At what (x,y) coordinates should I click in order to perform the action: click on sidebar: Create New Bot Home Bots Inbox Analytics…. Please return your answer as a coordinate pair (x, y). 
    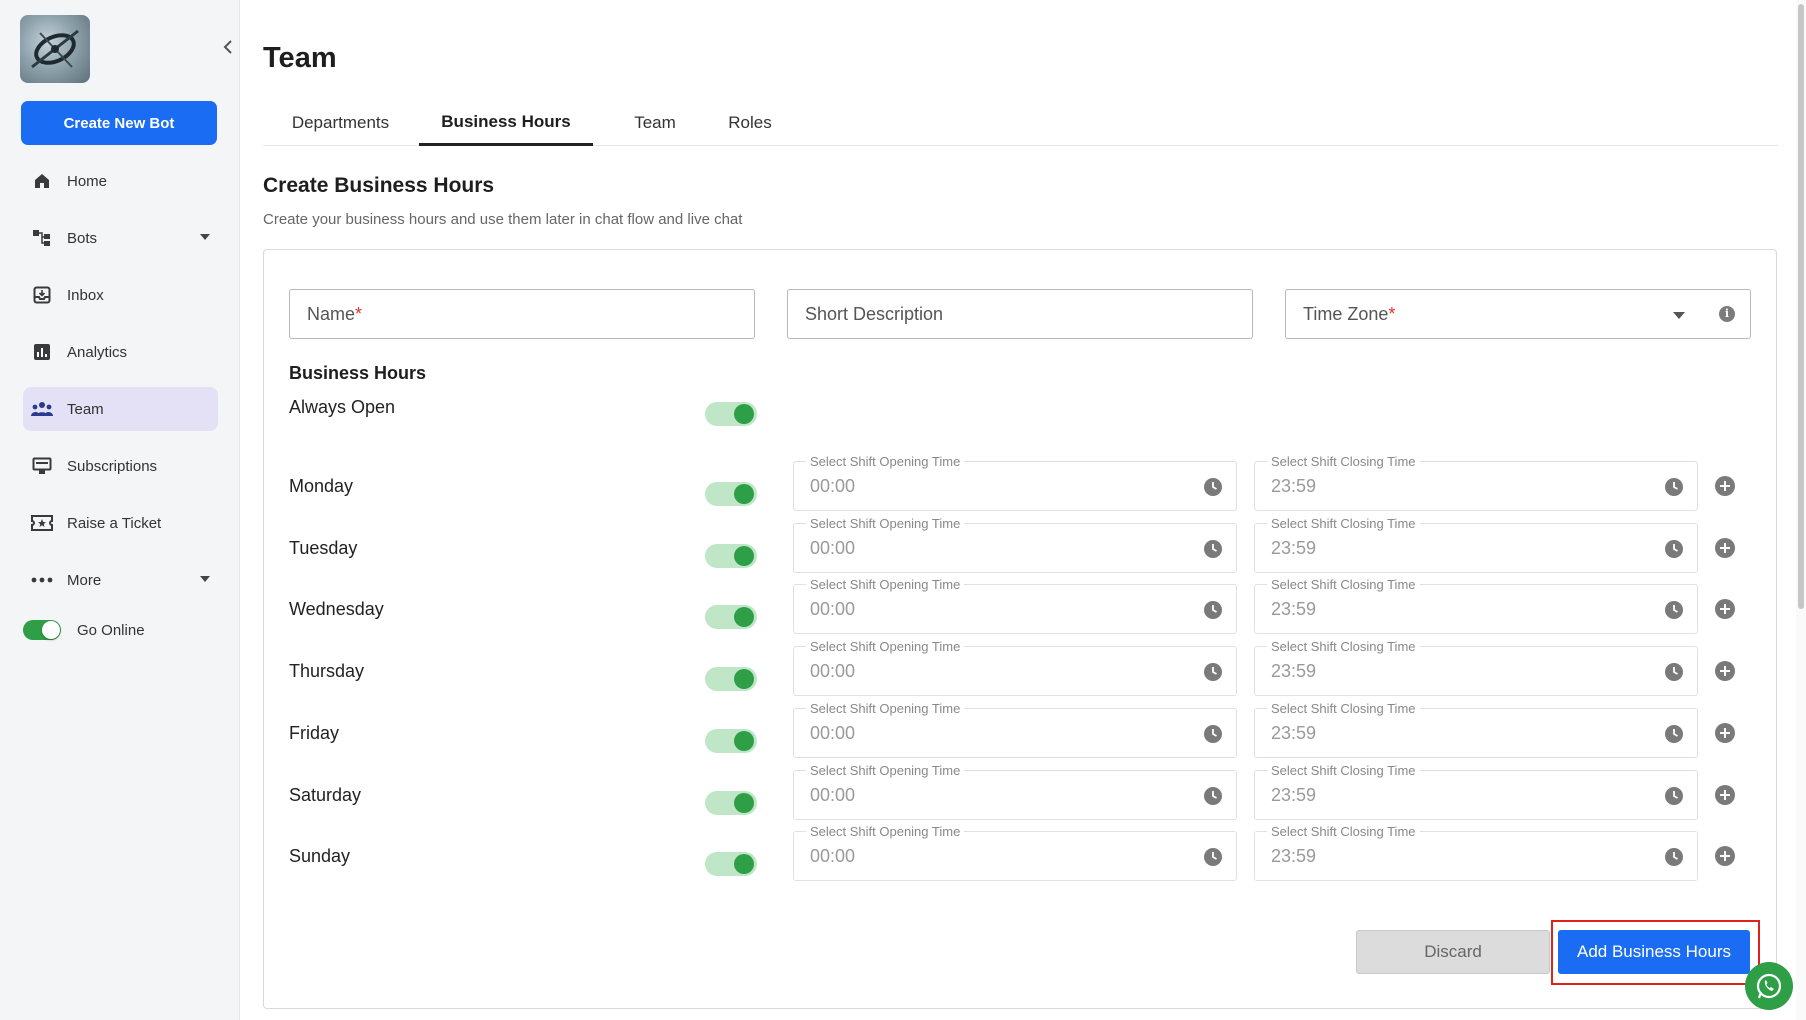
    Looking at the image, I should click on (120, 510).